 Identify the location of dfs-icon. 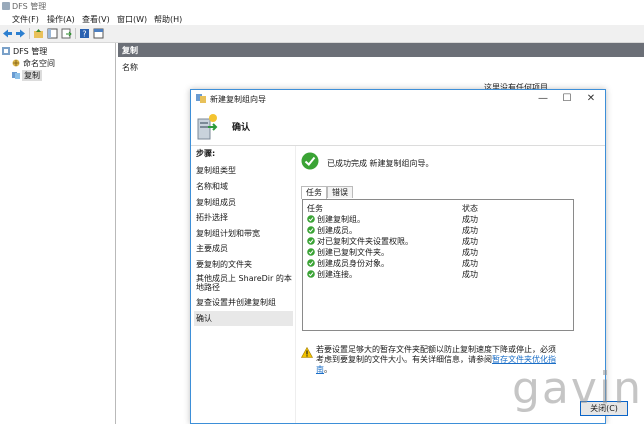
(6, 51).